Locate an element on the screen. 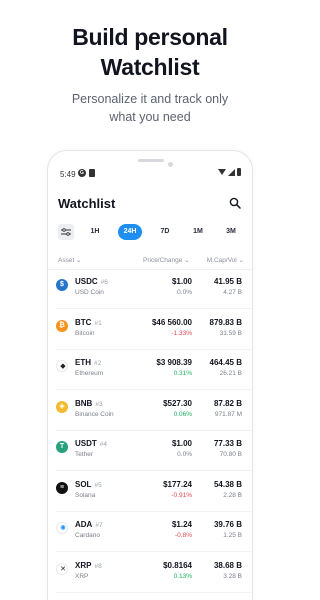 The height and width of the screenshot is (600, 320). tab-1m: 1M is located at coordinates (198, 232).